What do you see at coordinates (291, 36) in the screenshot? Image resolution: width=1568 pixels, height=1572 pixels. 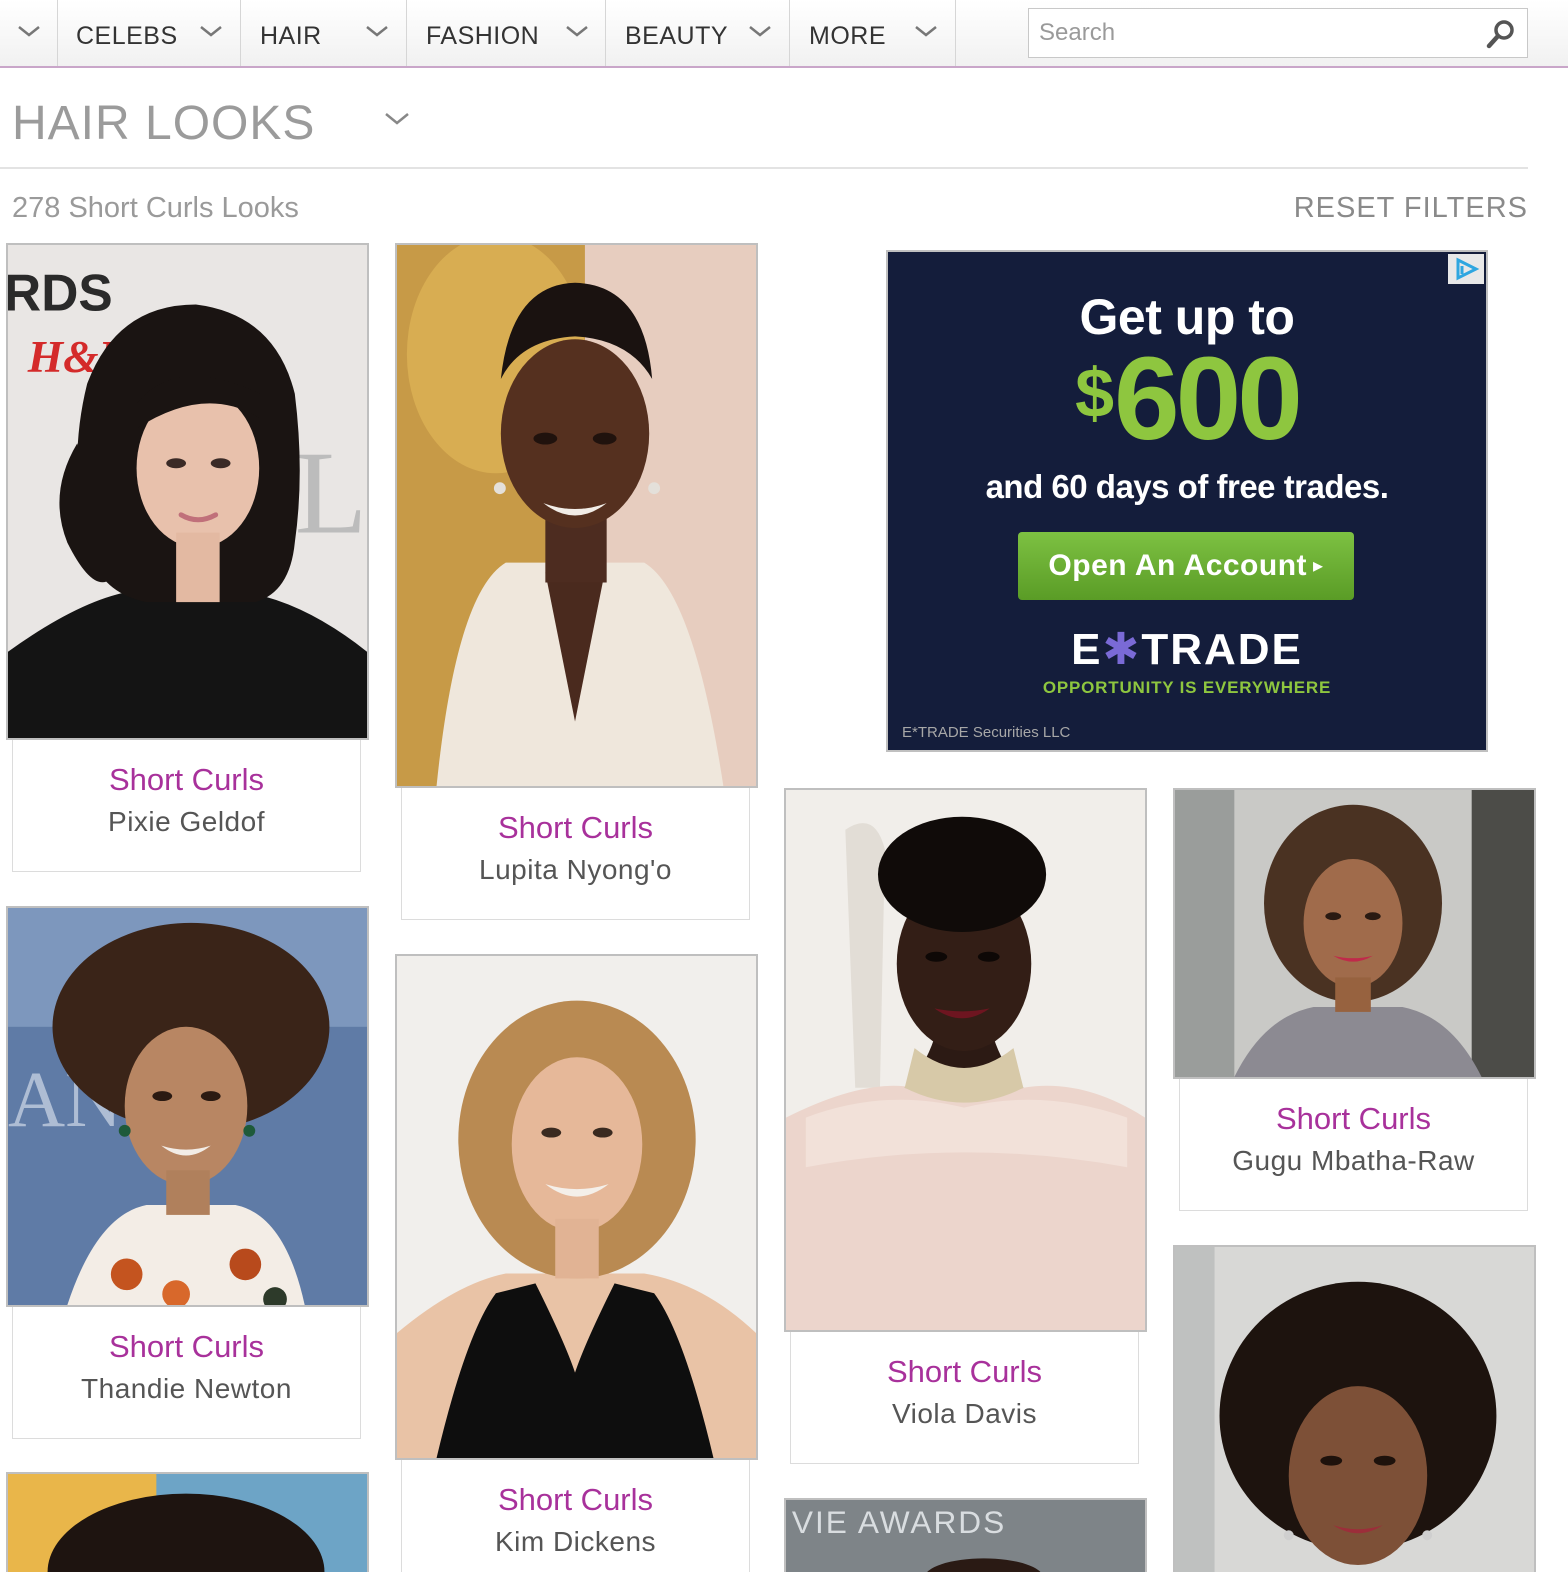 I see `nav-item-label: HAIR` at bounding box center [291, 36].